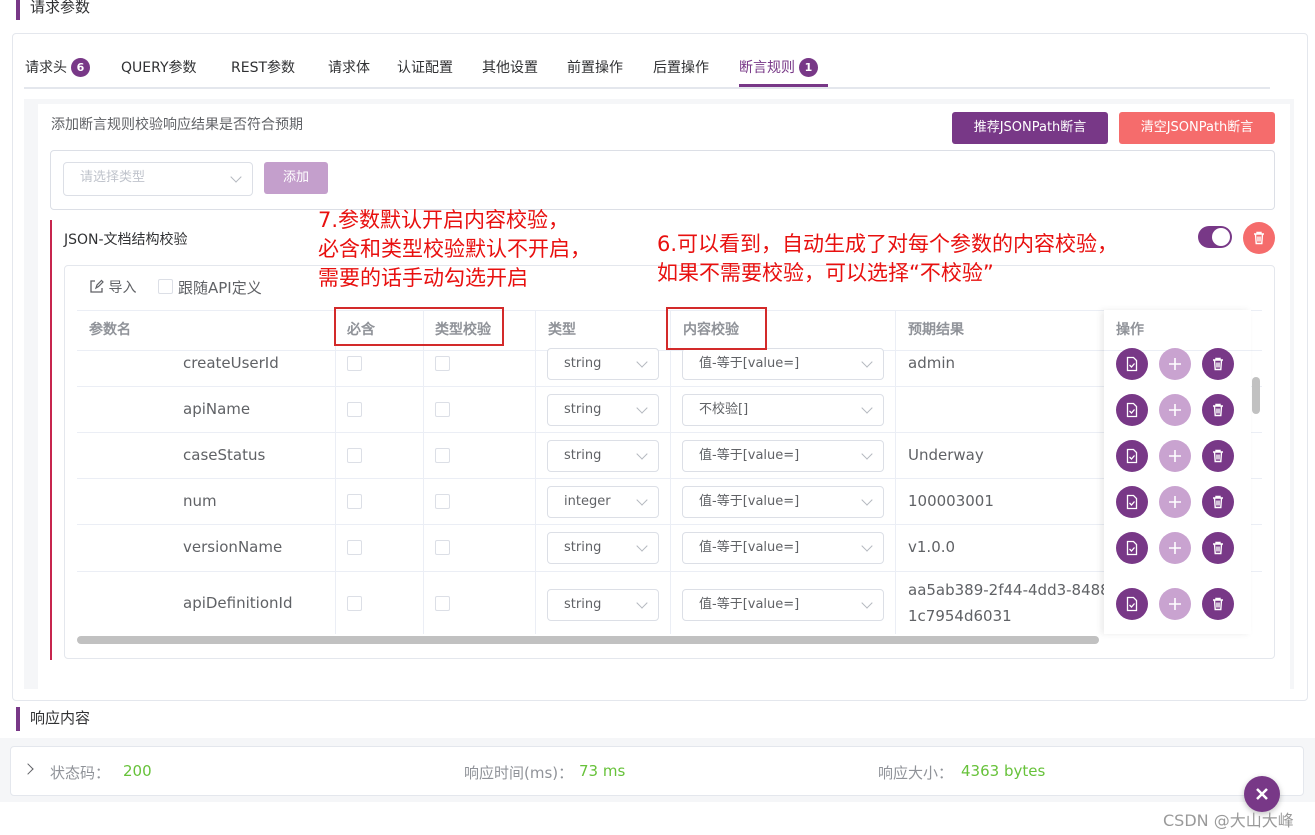 This screenshot has height=835, width=1315. Describe the element at coordinates (335, 472) in the screenshot. I see `col-sep` at that location.